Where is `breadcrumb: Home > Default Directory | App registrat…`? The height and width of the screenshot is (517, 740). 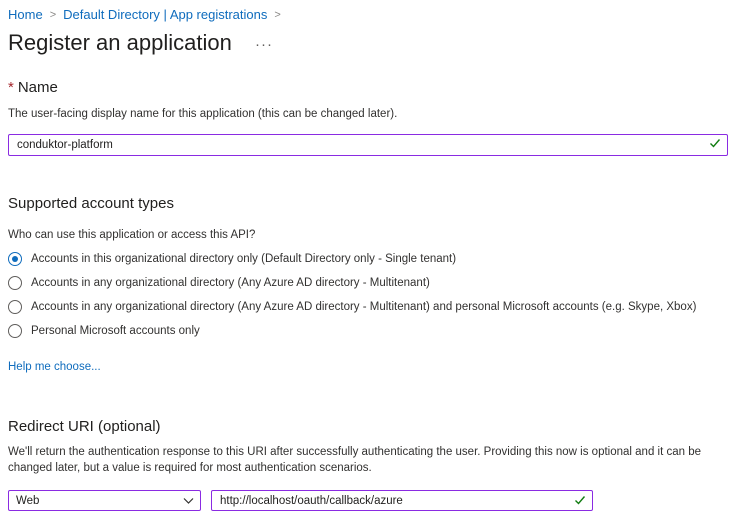
breadcrumb: Home > Default Directory | App registrat… is located at coordinates (148, 14).